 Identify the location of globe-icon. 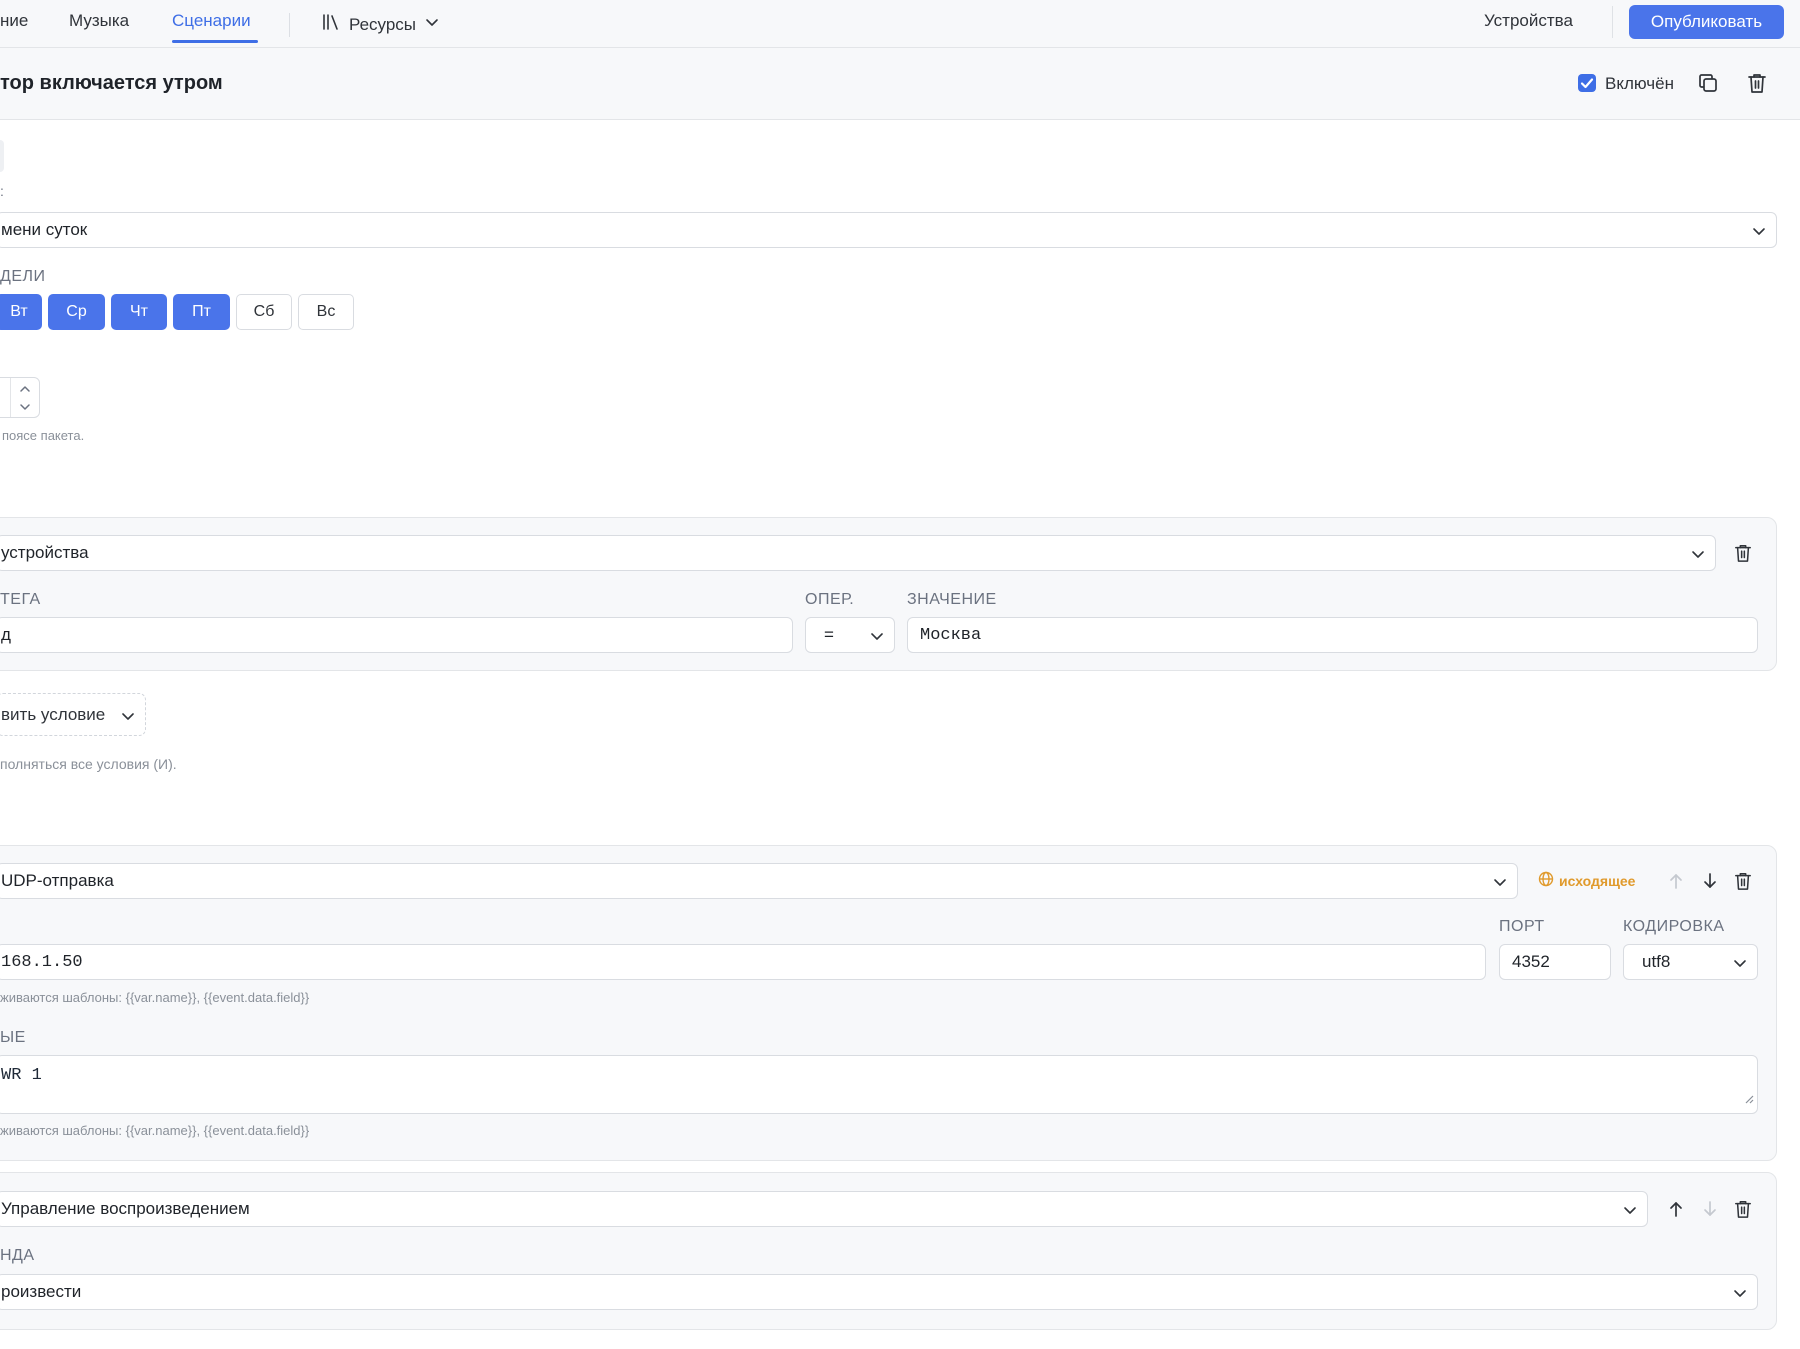
(1546, 880).